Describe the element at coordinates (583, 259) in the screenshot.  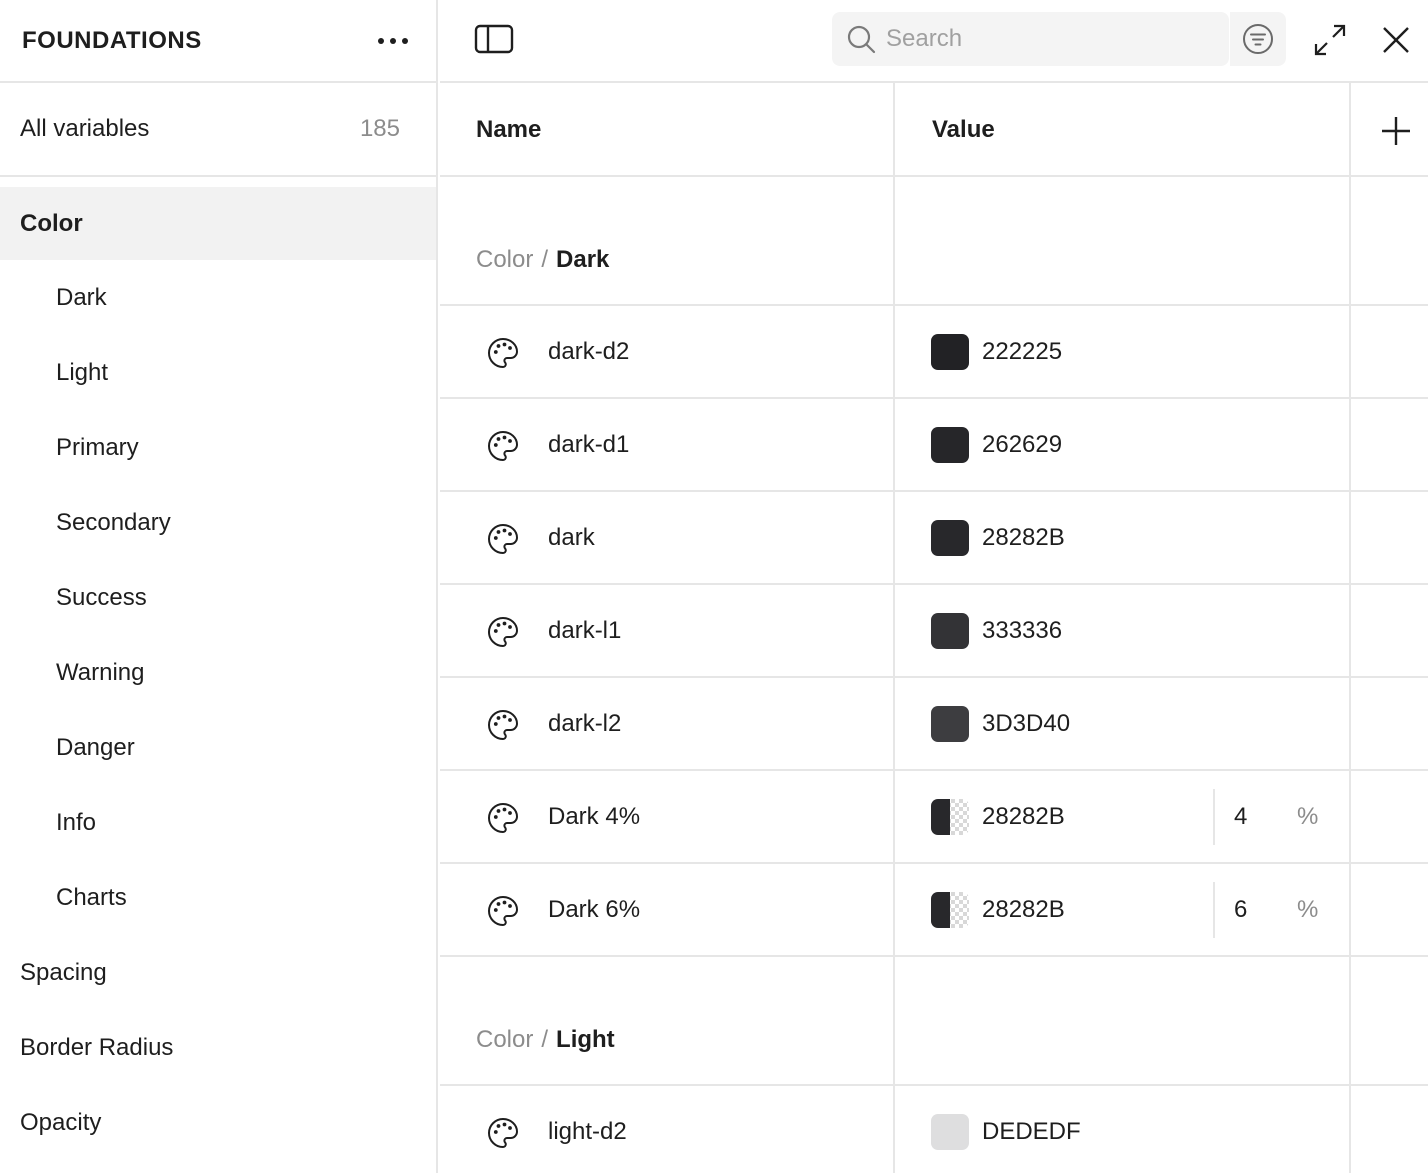
I see `group-name: Dark` at that location.